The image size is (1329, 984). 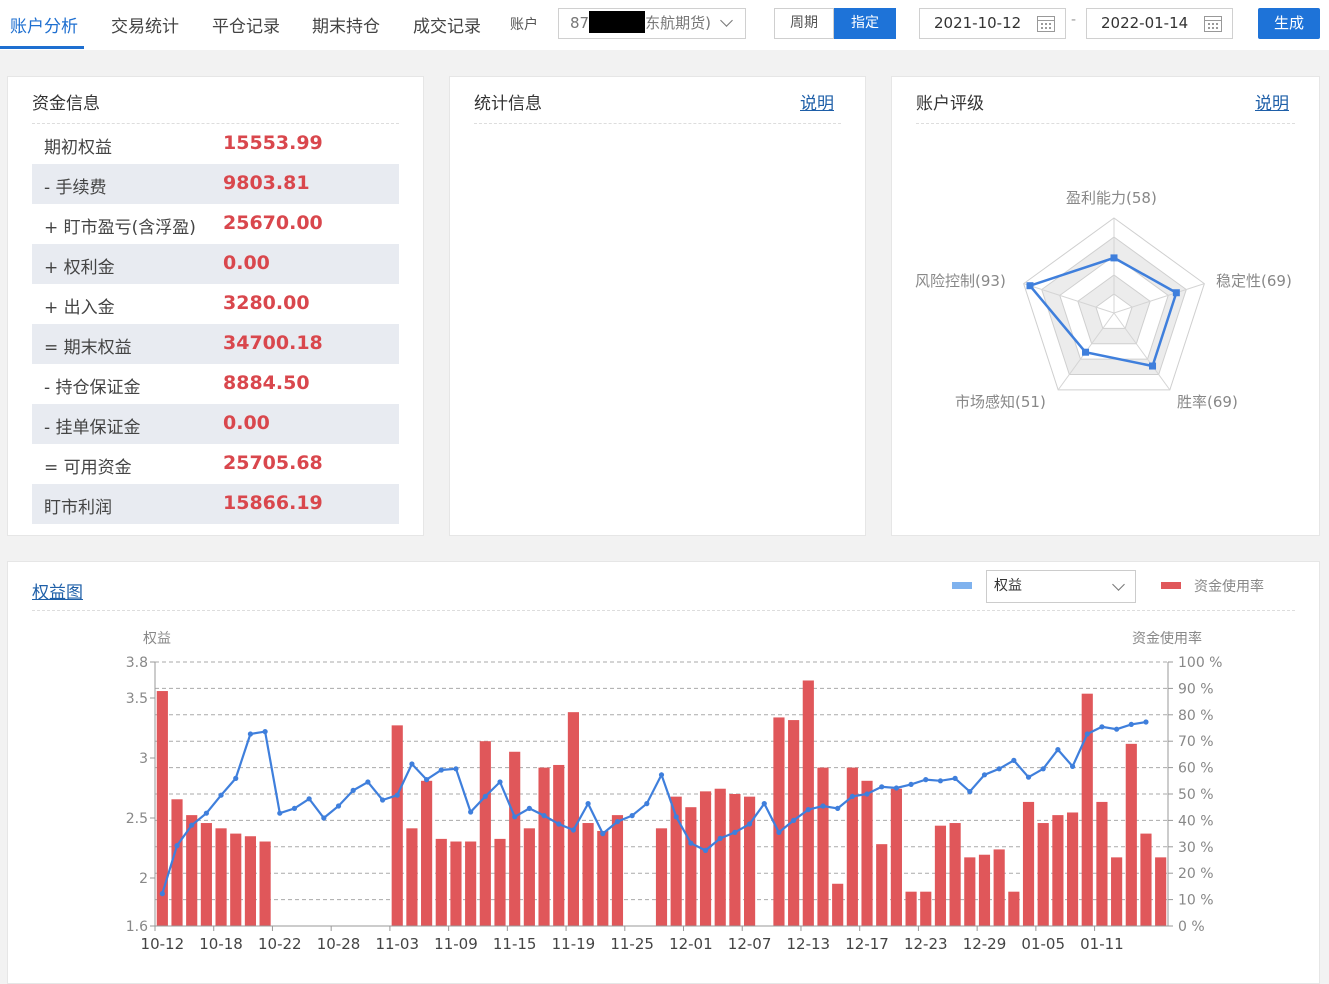 I want to click on x-axis-tick-label: 12-01, so click(x=691, y=944).